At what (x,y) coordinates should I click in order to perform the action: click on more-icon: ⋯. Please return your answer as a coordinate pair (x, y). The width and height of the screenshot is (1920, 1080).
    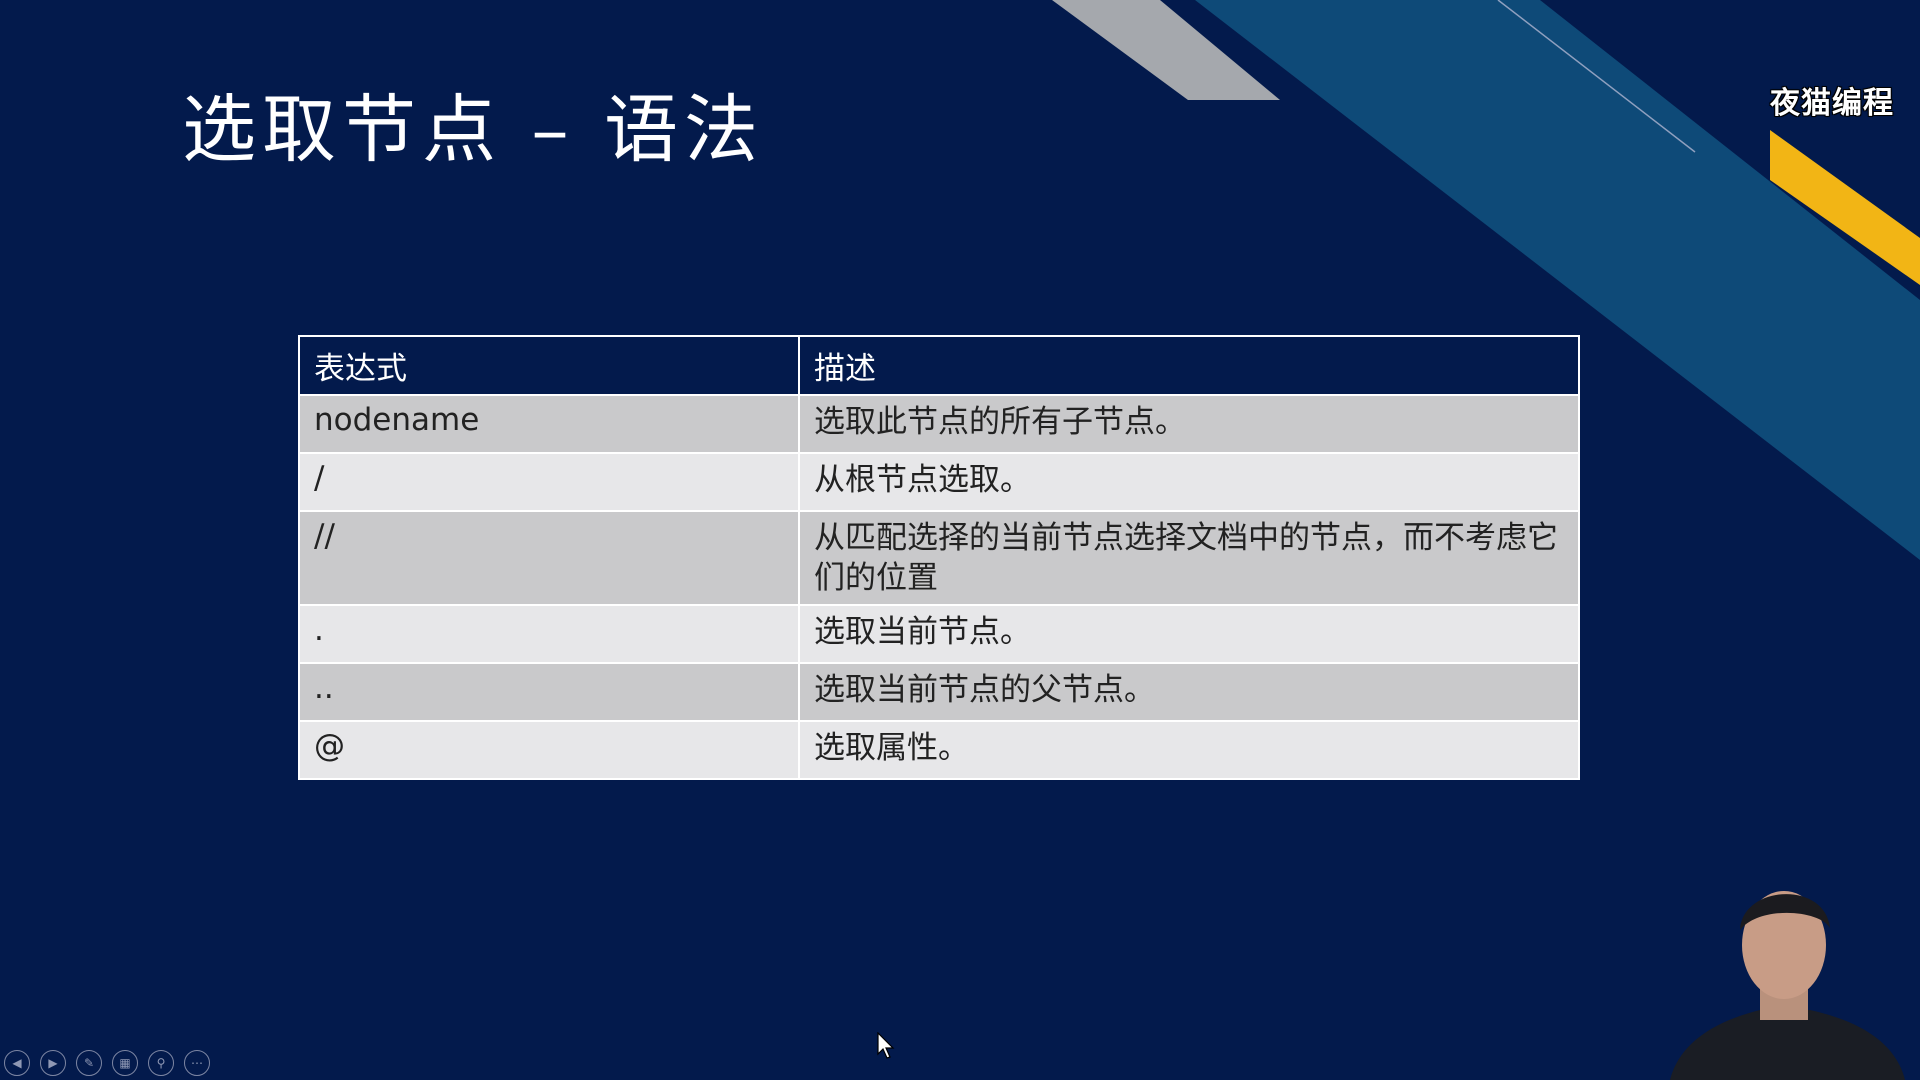
    Looking at the image, I should click on (197, 1063).